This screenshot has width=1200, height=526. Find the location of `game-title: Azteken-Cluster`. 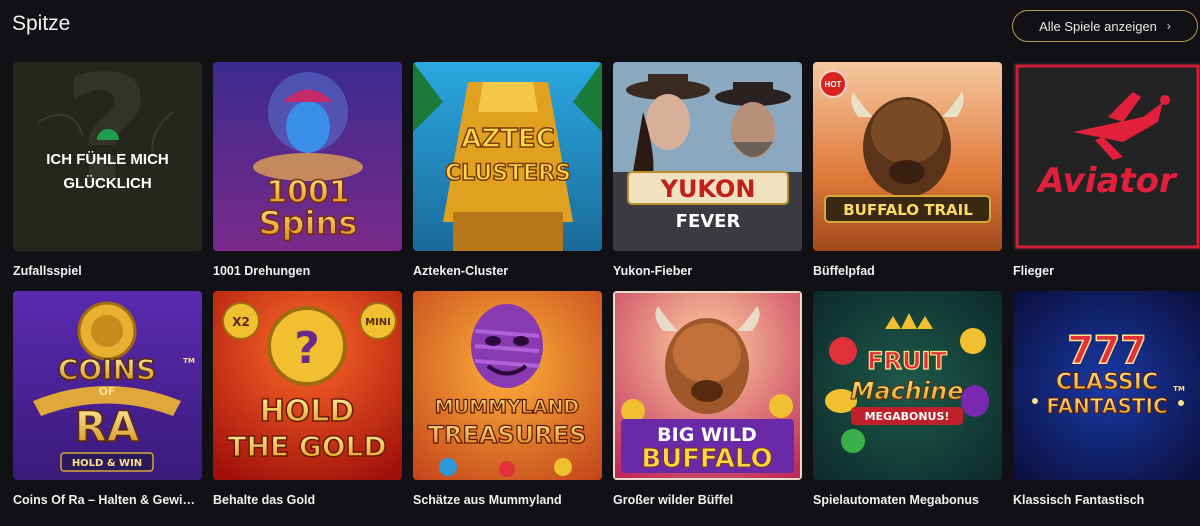

game-title: Azteken-Cluster is located at coordinates (507, 271).